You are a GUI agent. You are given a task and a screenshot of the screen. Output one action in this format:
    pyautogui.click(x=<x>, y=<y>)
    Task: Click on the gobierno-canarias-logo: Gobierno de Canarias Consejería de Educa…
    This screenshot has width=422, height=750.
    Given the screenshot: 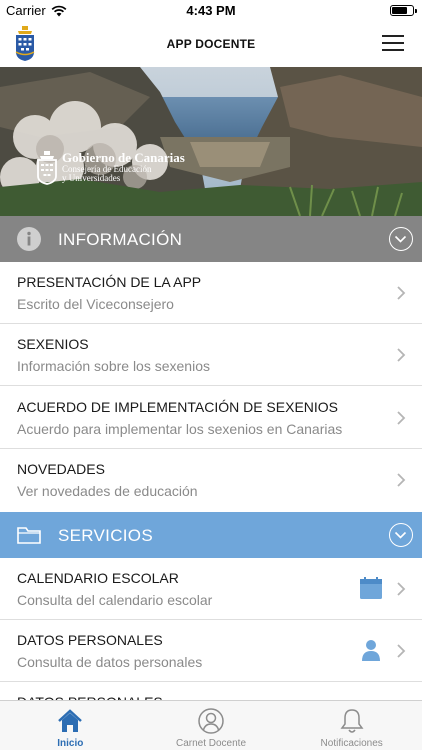 What is the action you would take?
    pyautogui.click(x=110, y=168)
    